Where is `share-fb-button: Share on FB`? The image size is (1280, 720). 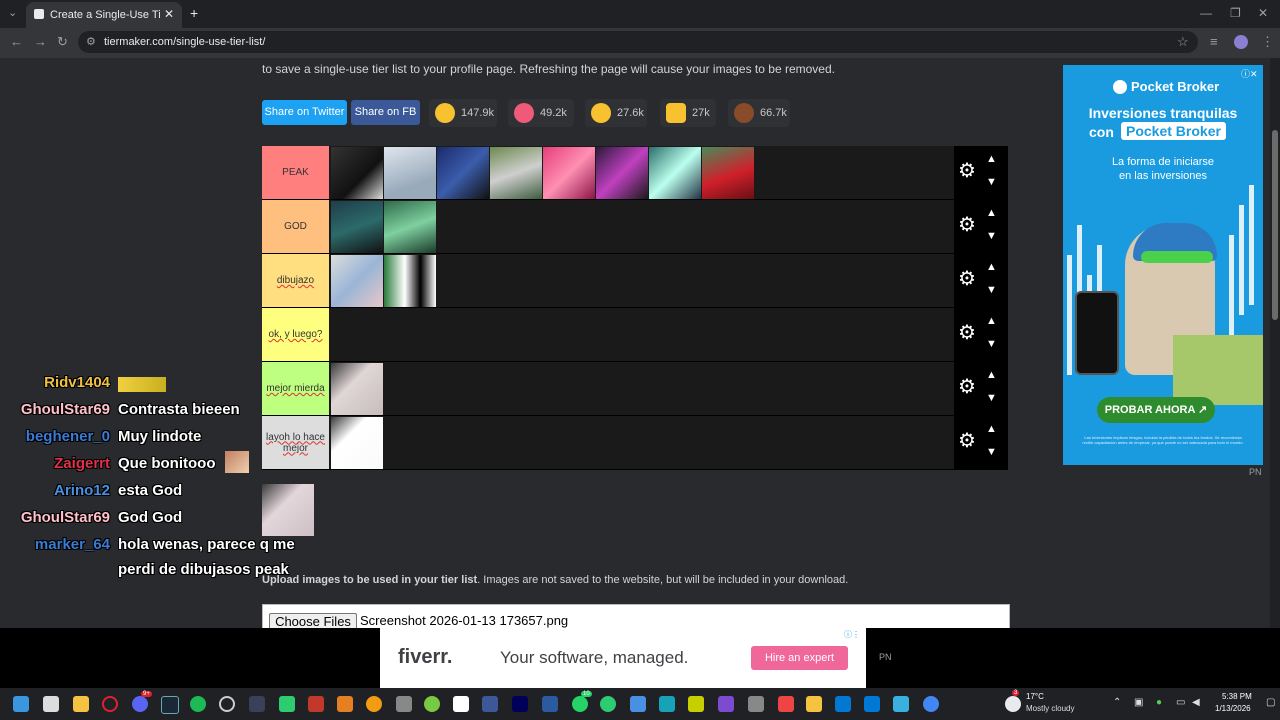 share-fb-button: Share on FB is located at coordinates (385, 112).